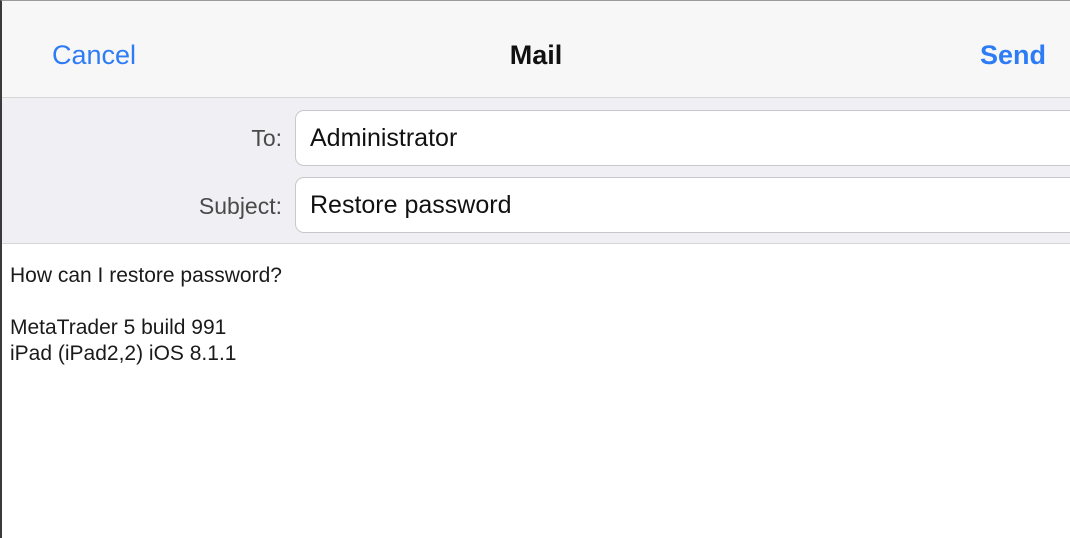 This screenshot has height=538, width=1070. Describe the element at coordinates (146, 275) in the screenshot. I see `body-line: How can I restore password?` at that location.